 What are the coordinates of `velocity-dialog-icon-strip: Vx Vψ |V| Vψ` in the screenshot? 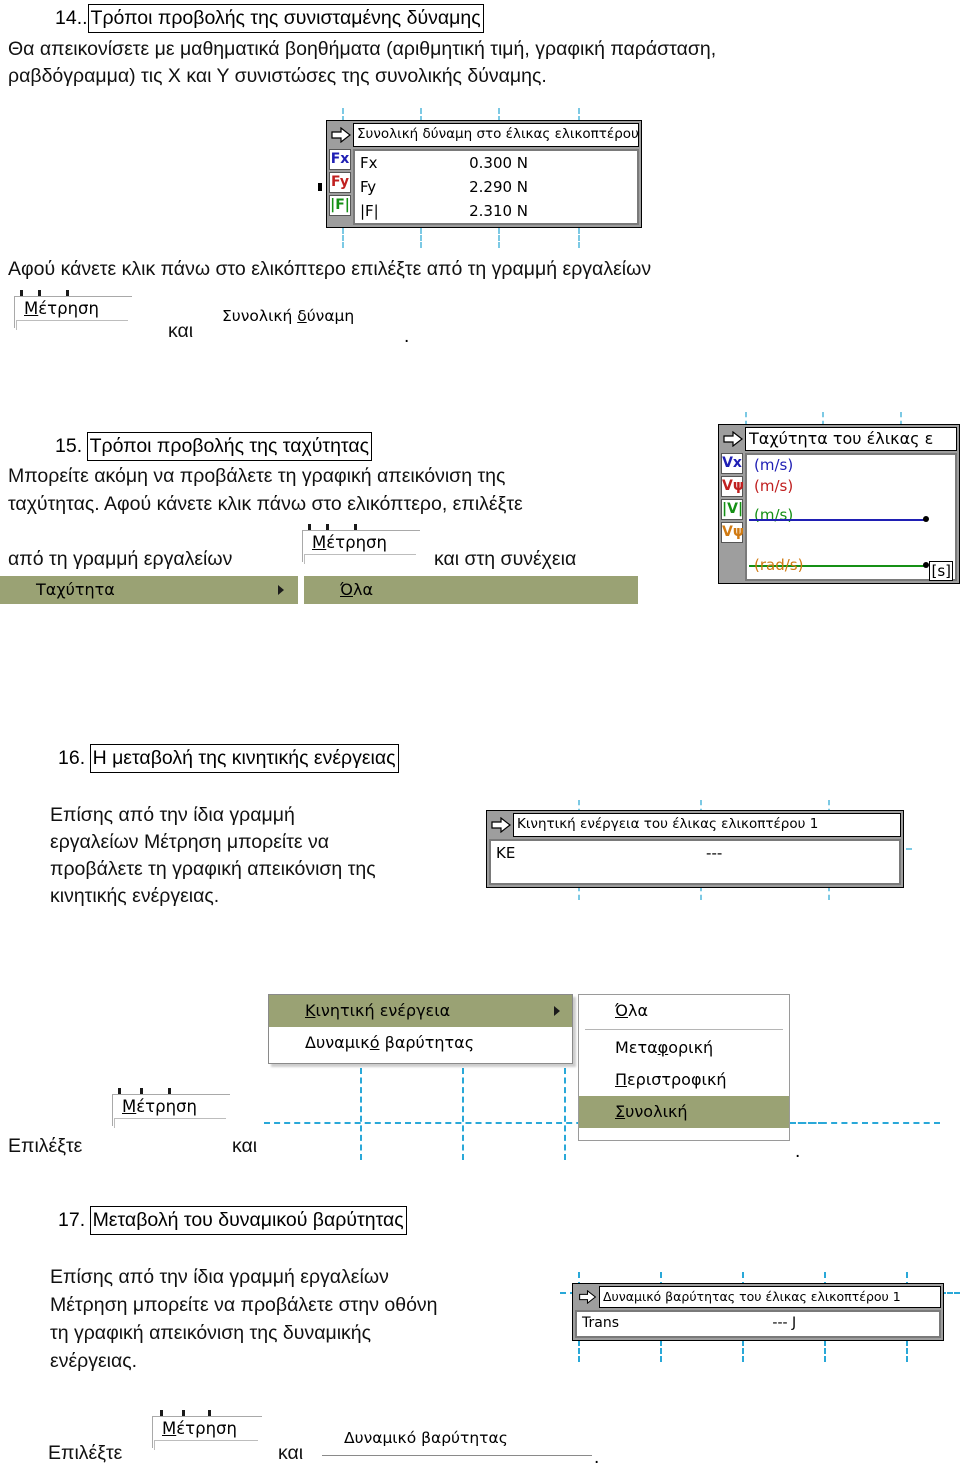 It's located at (733, 517).